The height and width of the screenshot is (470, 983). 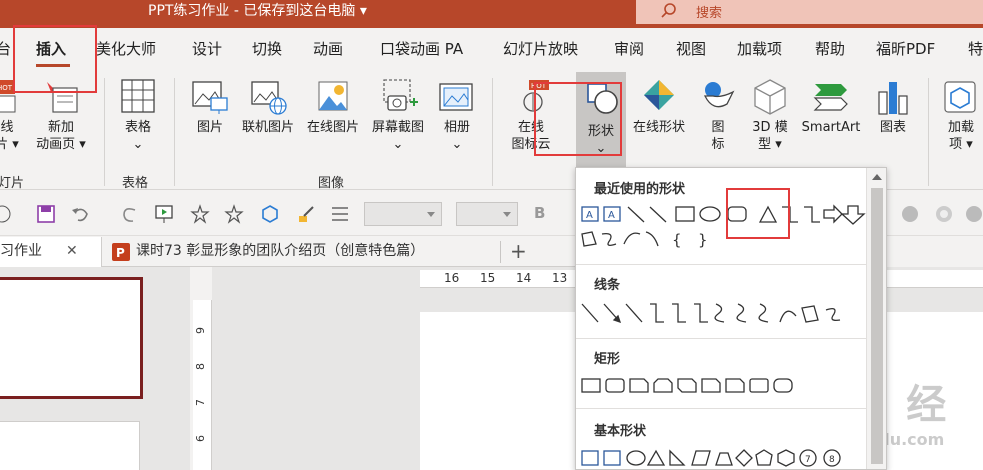 I want to click on online-shapes-button: 在线形状, so click(x=659, y=107).